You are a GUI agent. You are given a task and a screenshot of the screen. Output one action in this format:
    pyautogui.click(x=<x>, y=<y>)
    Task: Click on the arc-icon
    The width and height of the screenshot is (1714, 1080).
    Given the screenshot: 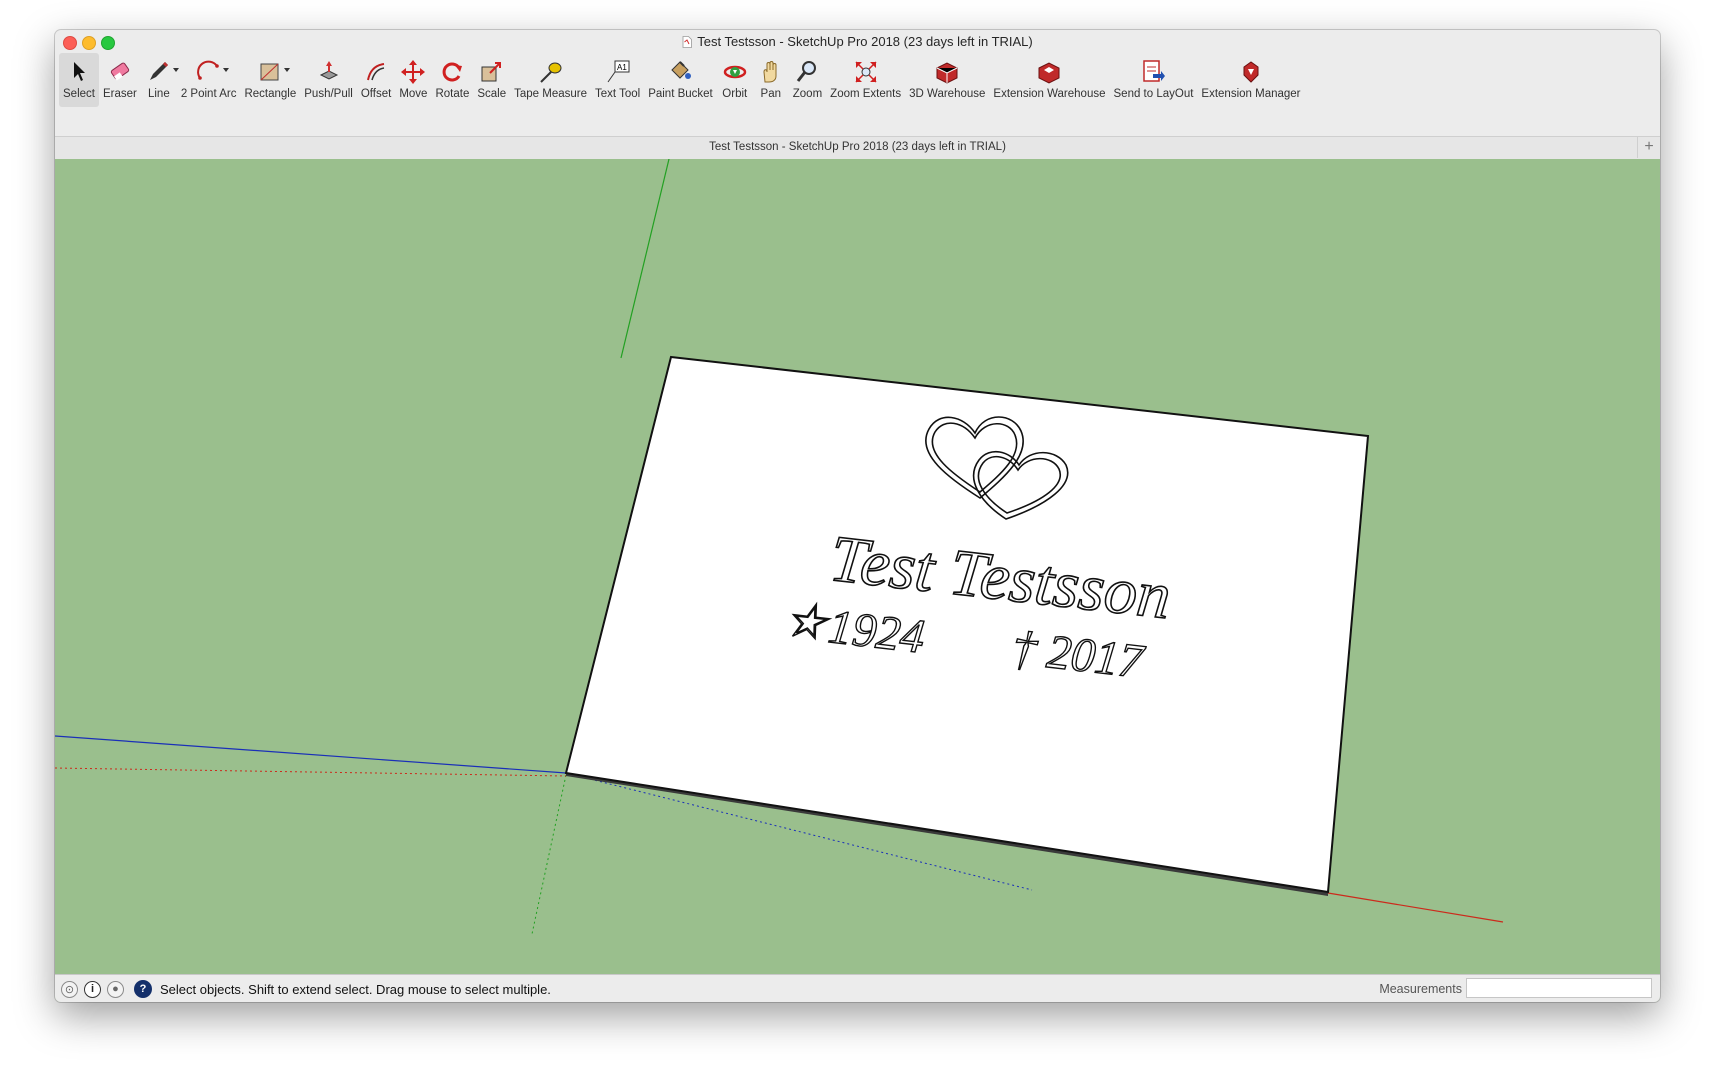 What is the action you would take?
    pyautogui.click(x=212, y=72)
    